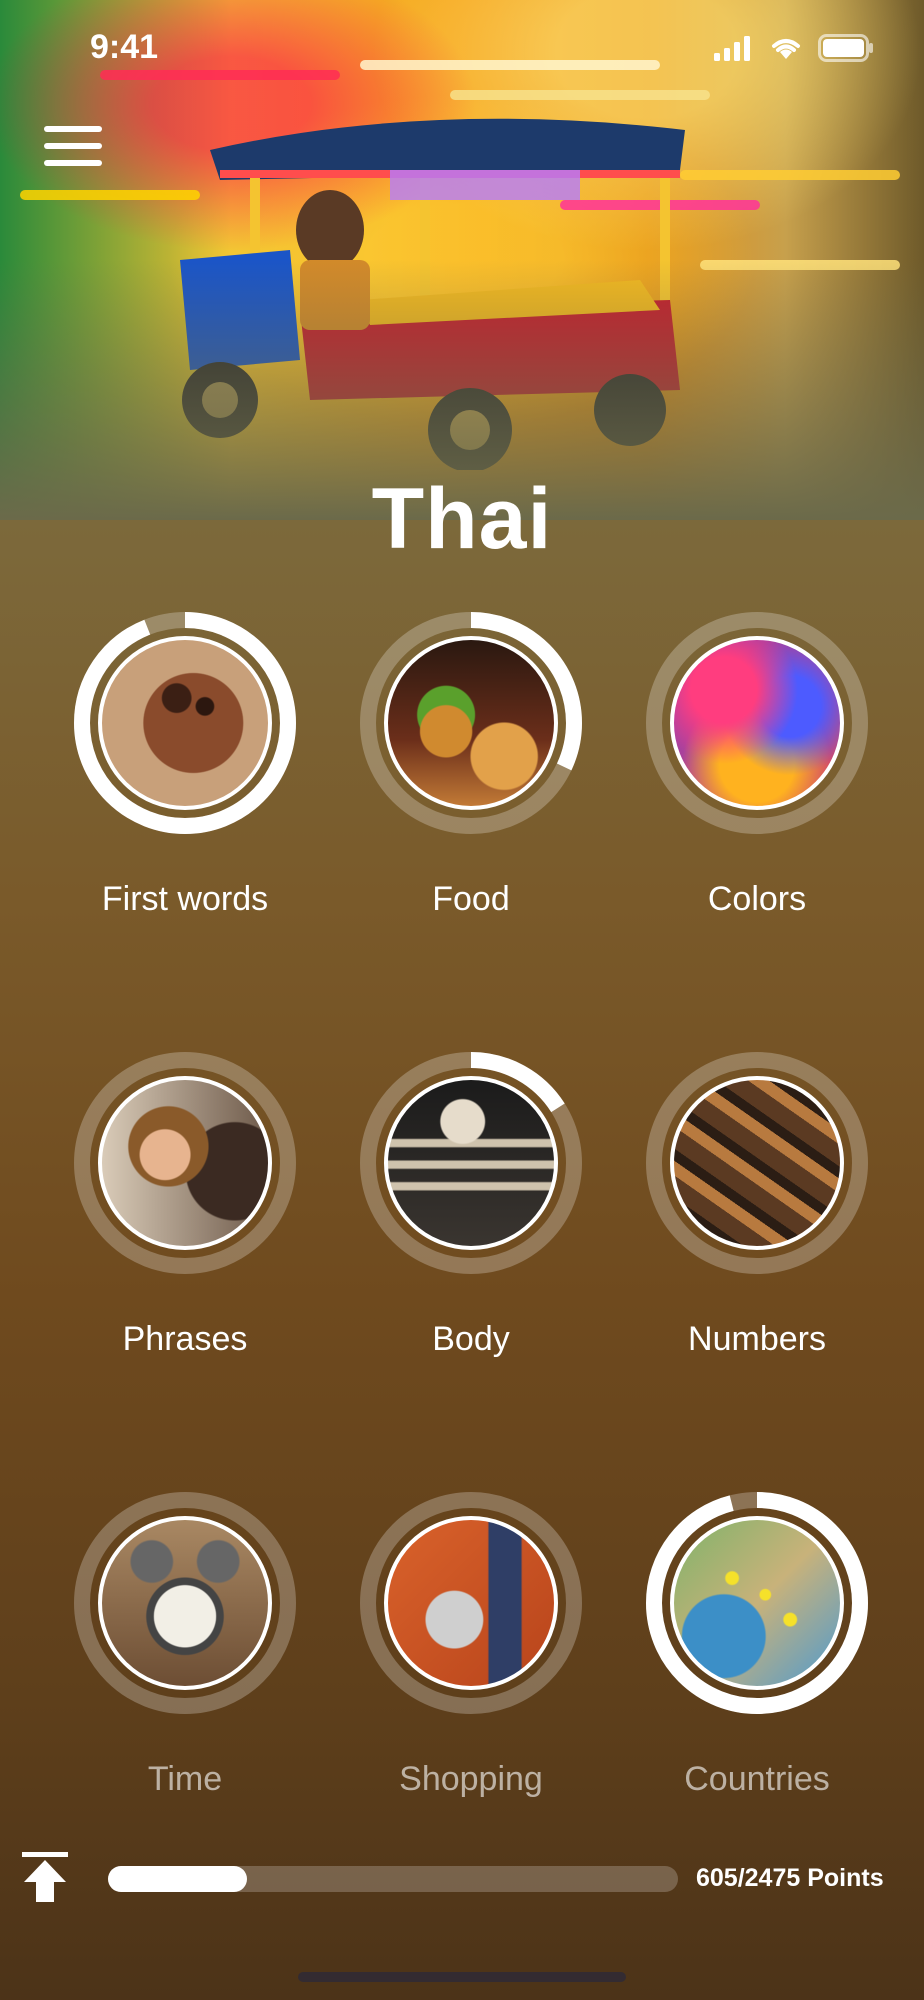  Describe the element at coordinates (471, 1779) in the screenshot. I see `lesson-label: Shopping` at that location.